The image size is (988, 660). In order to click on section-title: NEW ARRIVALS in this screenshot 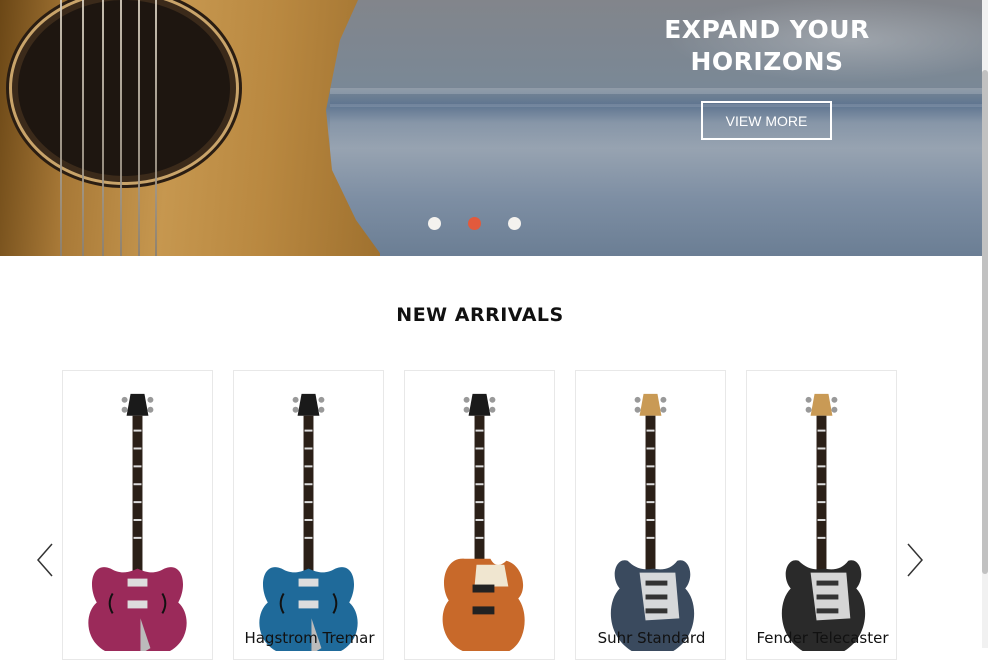, I will do `click(480, 315)`.